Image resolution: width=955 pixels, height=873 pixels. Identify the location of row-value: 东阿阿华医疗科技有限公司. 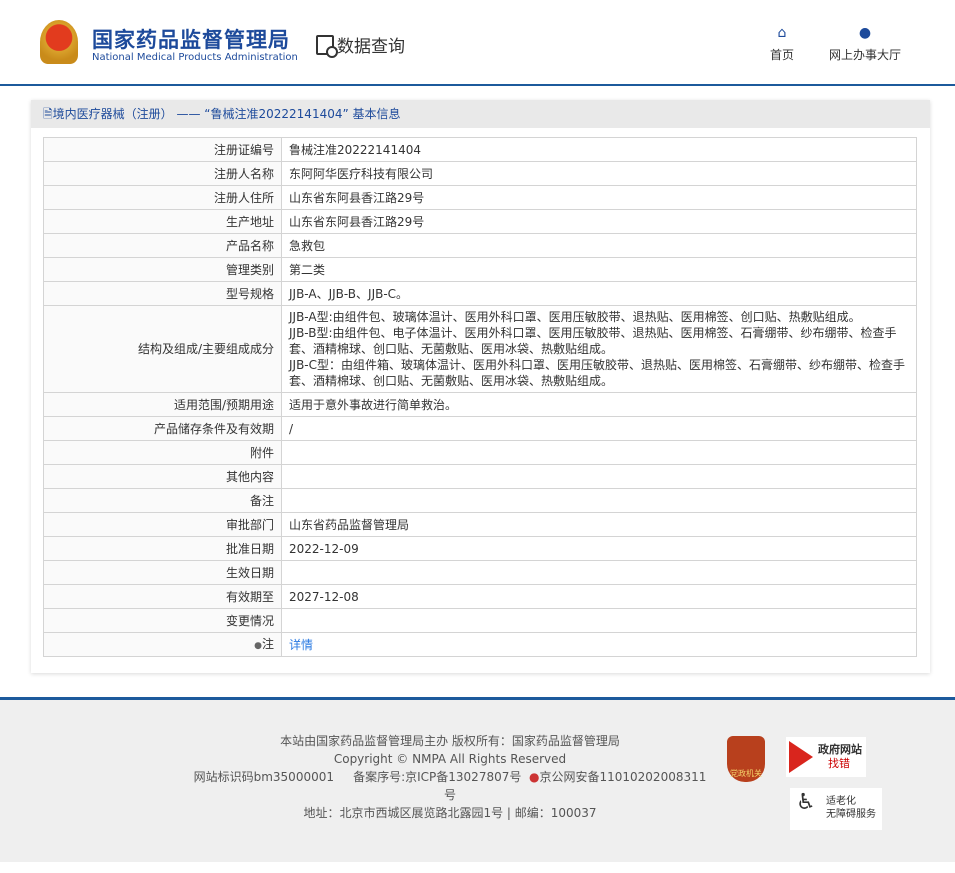
(599, 173).